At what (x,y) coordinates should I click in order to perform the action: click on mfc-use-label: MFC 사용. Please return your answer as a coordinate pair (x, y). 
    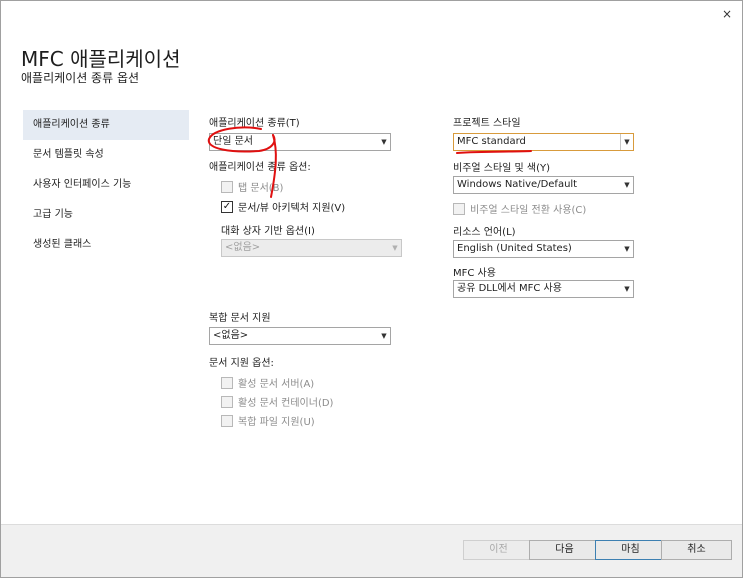
    Looking at the image, I should click on (474, 273).